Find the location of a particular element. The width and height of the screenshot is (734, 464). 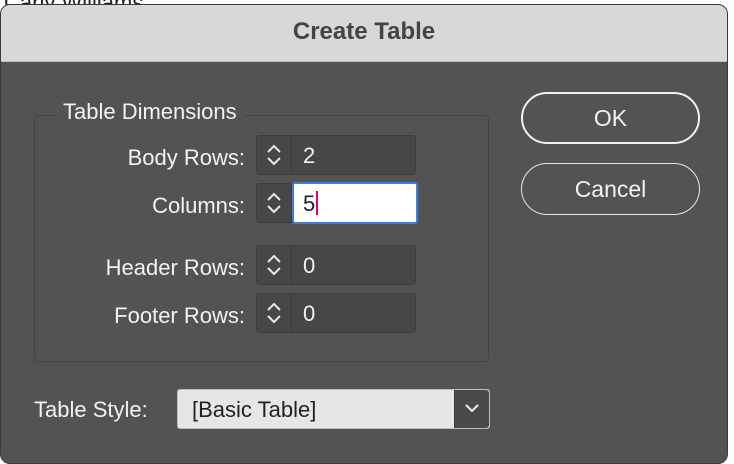

table-style-dropdown-button is located at coordinates (471, 409).